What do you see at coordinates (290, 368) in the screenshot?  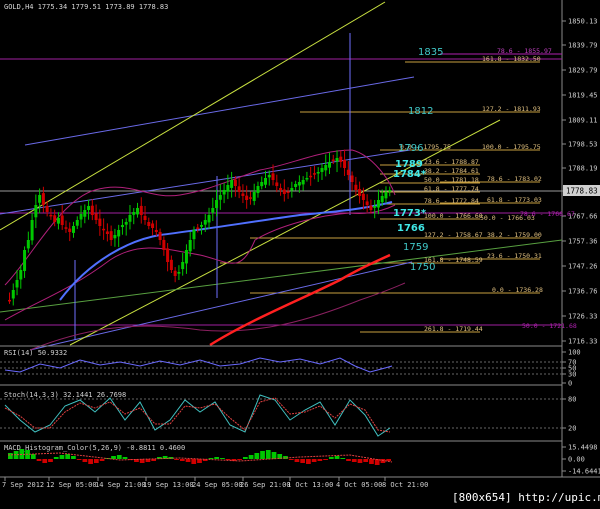 I see `rsi-panel: RSI(14) 50.9332 1007050300` at bounding box center [290, 368].